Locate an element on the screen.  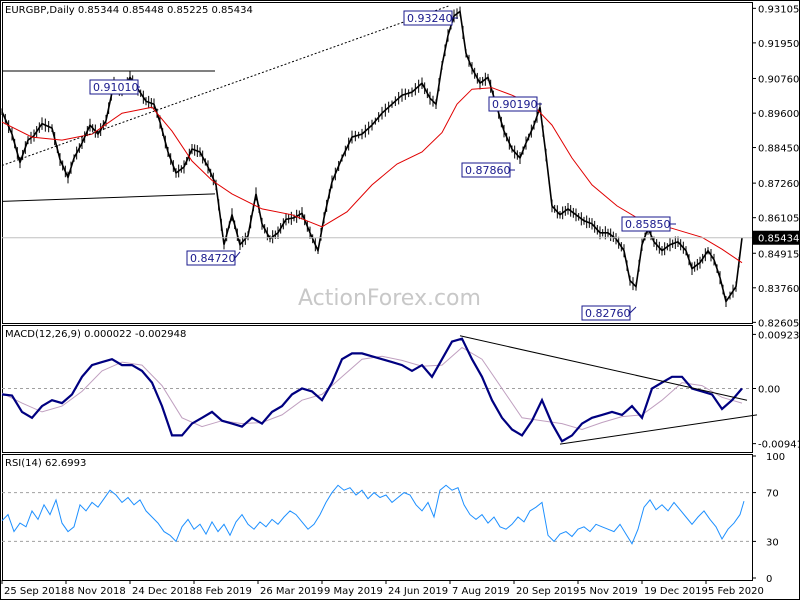
y-tick-label: 0.89600 is located at coordinates (778, 114).